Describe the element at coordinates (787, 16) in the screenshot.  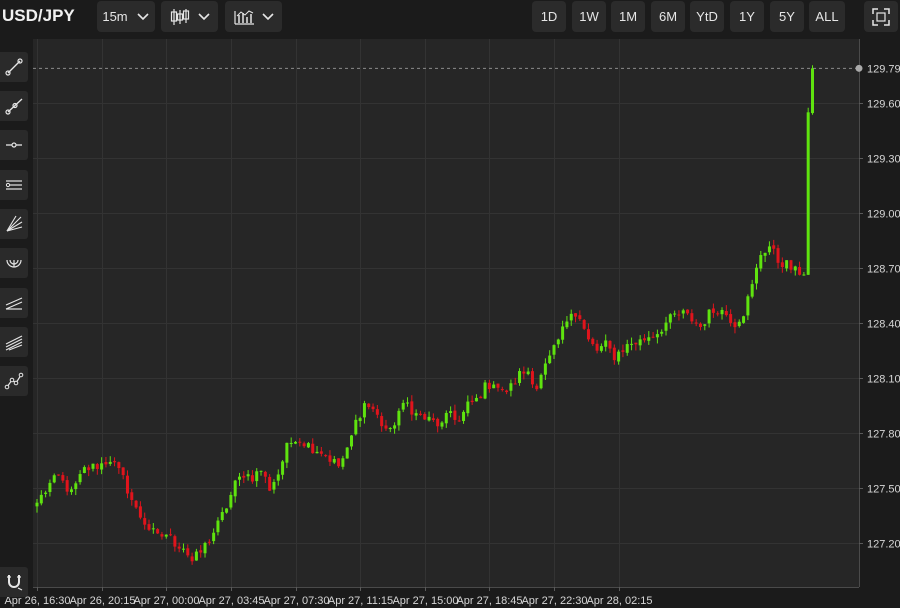
I see `range-button-5y: 5Y` at that location.